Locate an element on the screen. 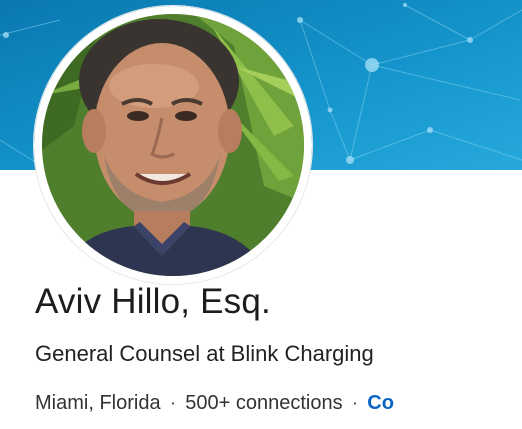  connections-count: 500+ connections is located at coordinates (263, 403).